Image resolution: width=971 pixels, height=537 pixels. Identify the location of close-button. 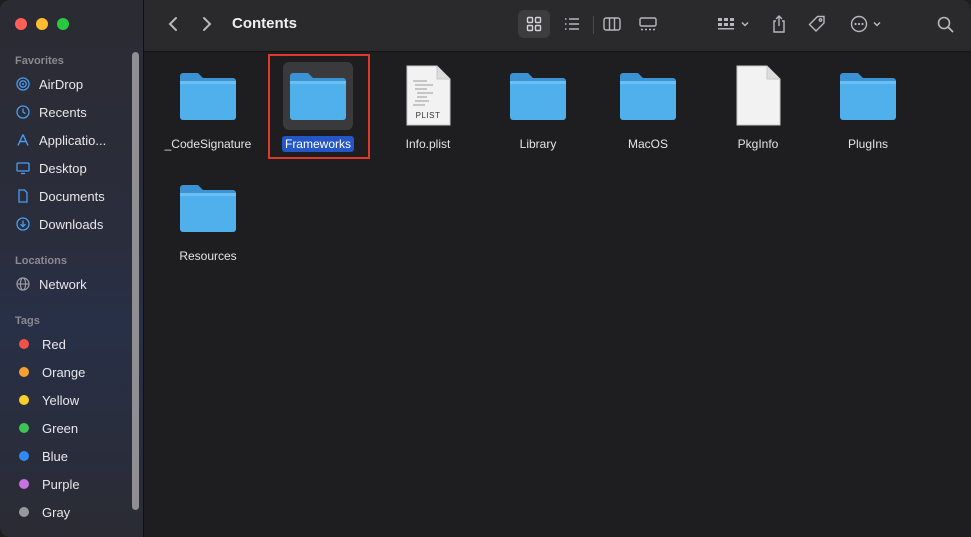
(21, 24).